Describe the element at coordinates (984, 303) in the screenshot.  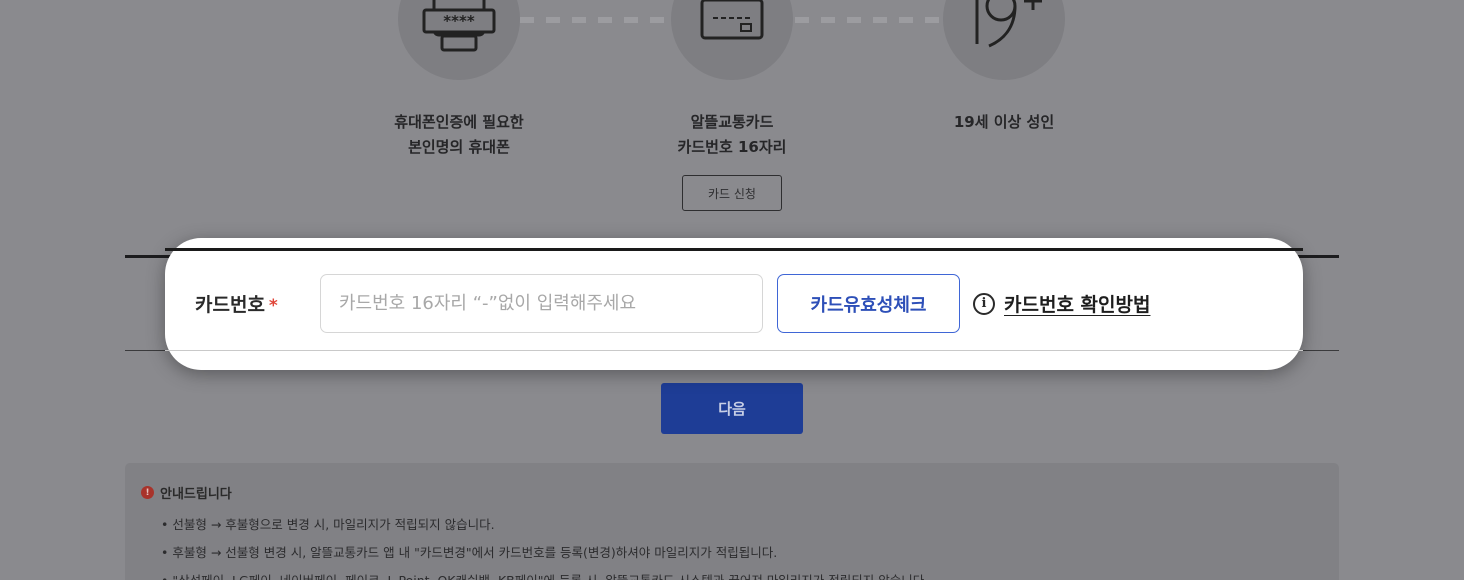
I see `info-icon: i` at that location.